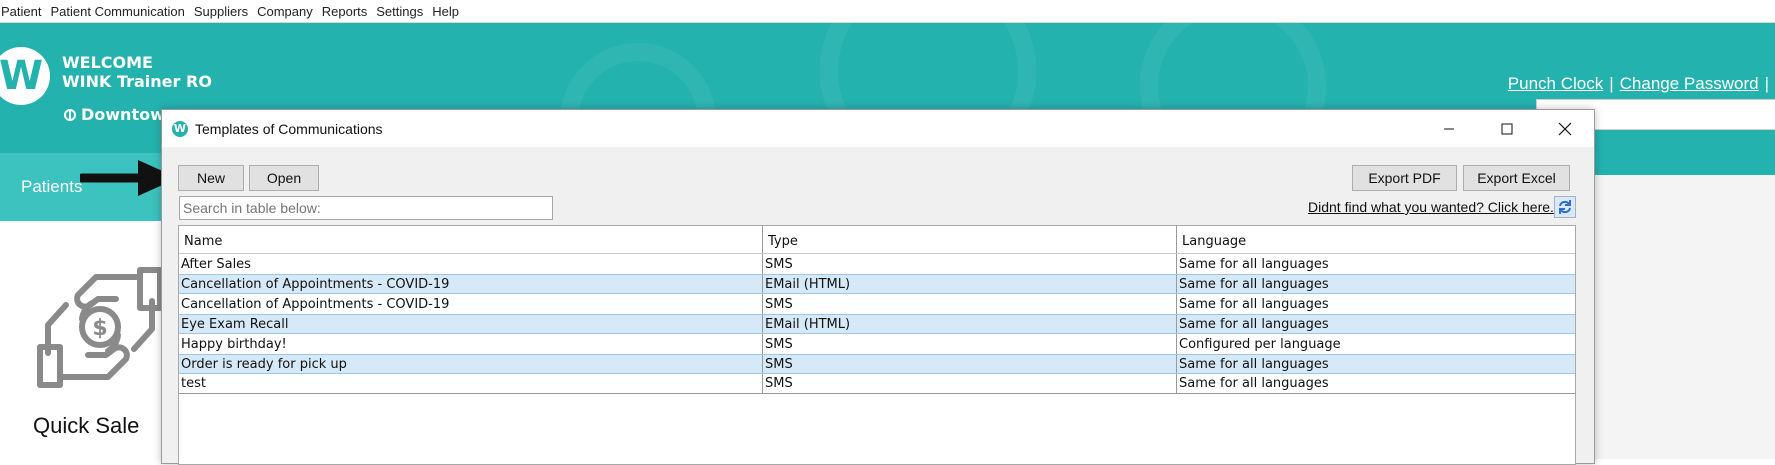 This screenshot has width=1775, height=465. Describe the element at coordinates (345, 11) in the screenshot. I see `menu-reports: Reports` at that location.